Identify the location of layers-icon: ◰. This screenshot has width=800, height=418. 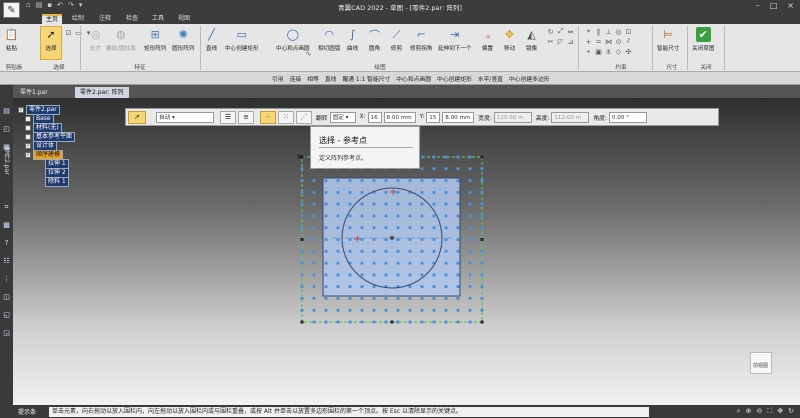
(6, 129).